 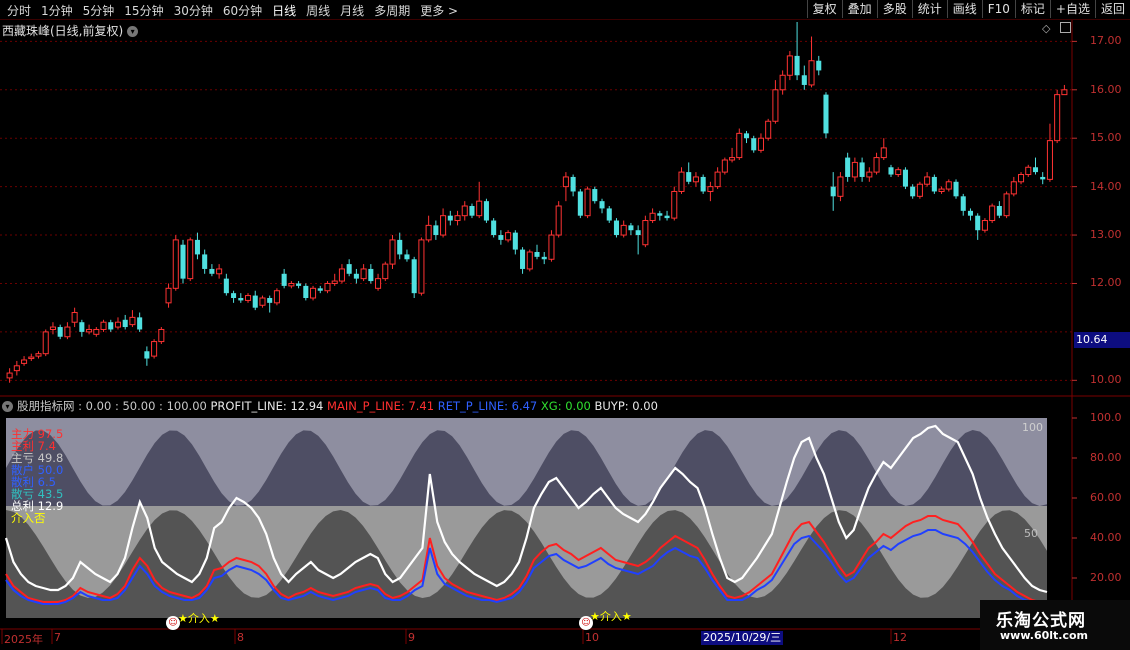 I want to click on chart-title-text: 西藏珠峰(日线,前复权), so click(x=63, y=31).